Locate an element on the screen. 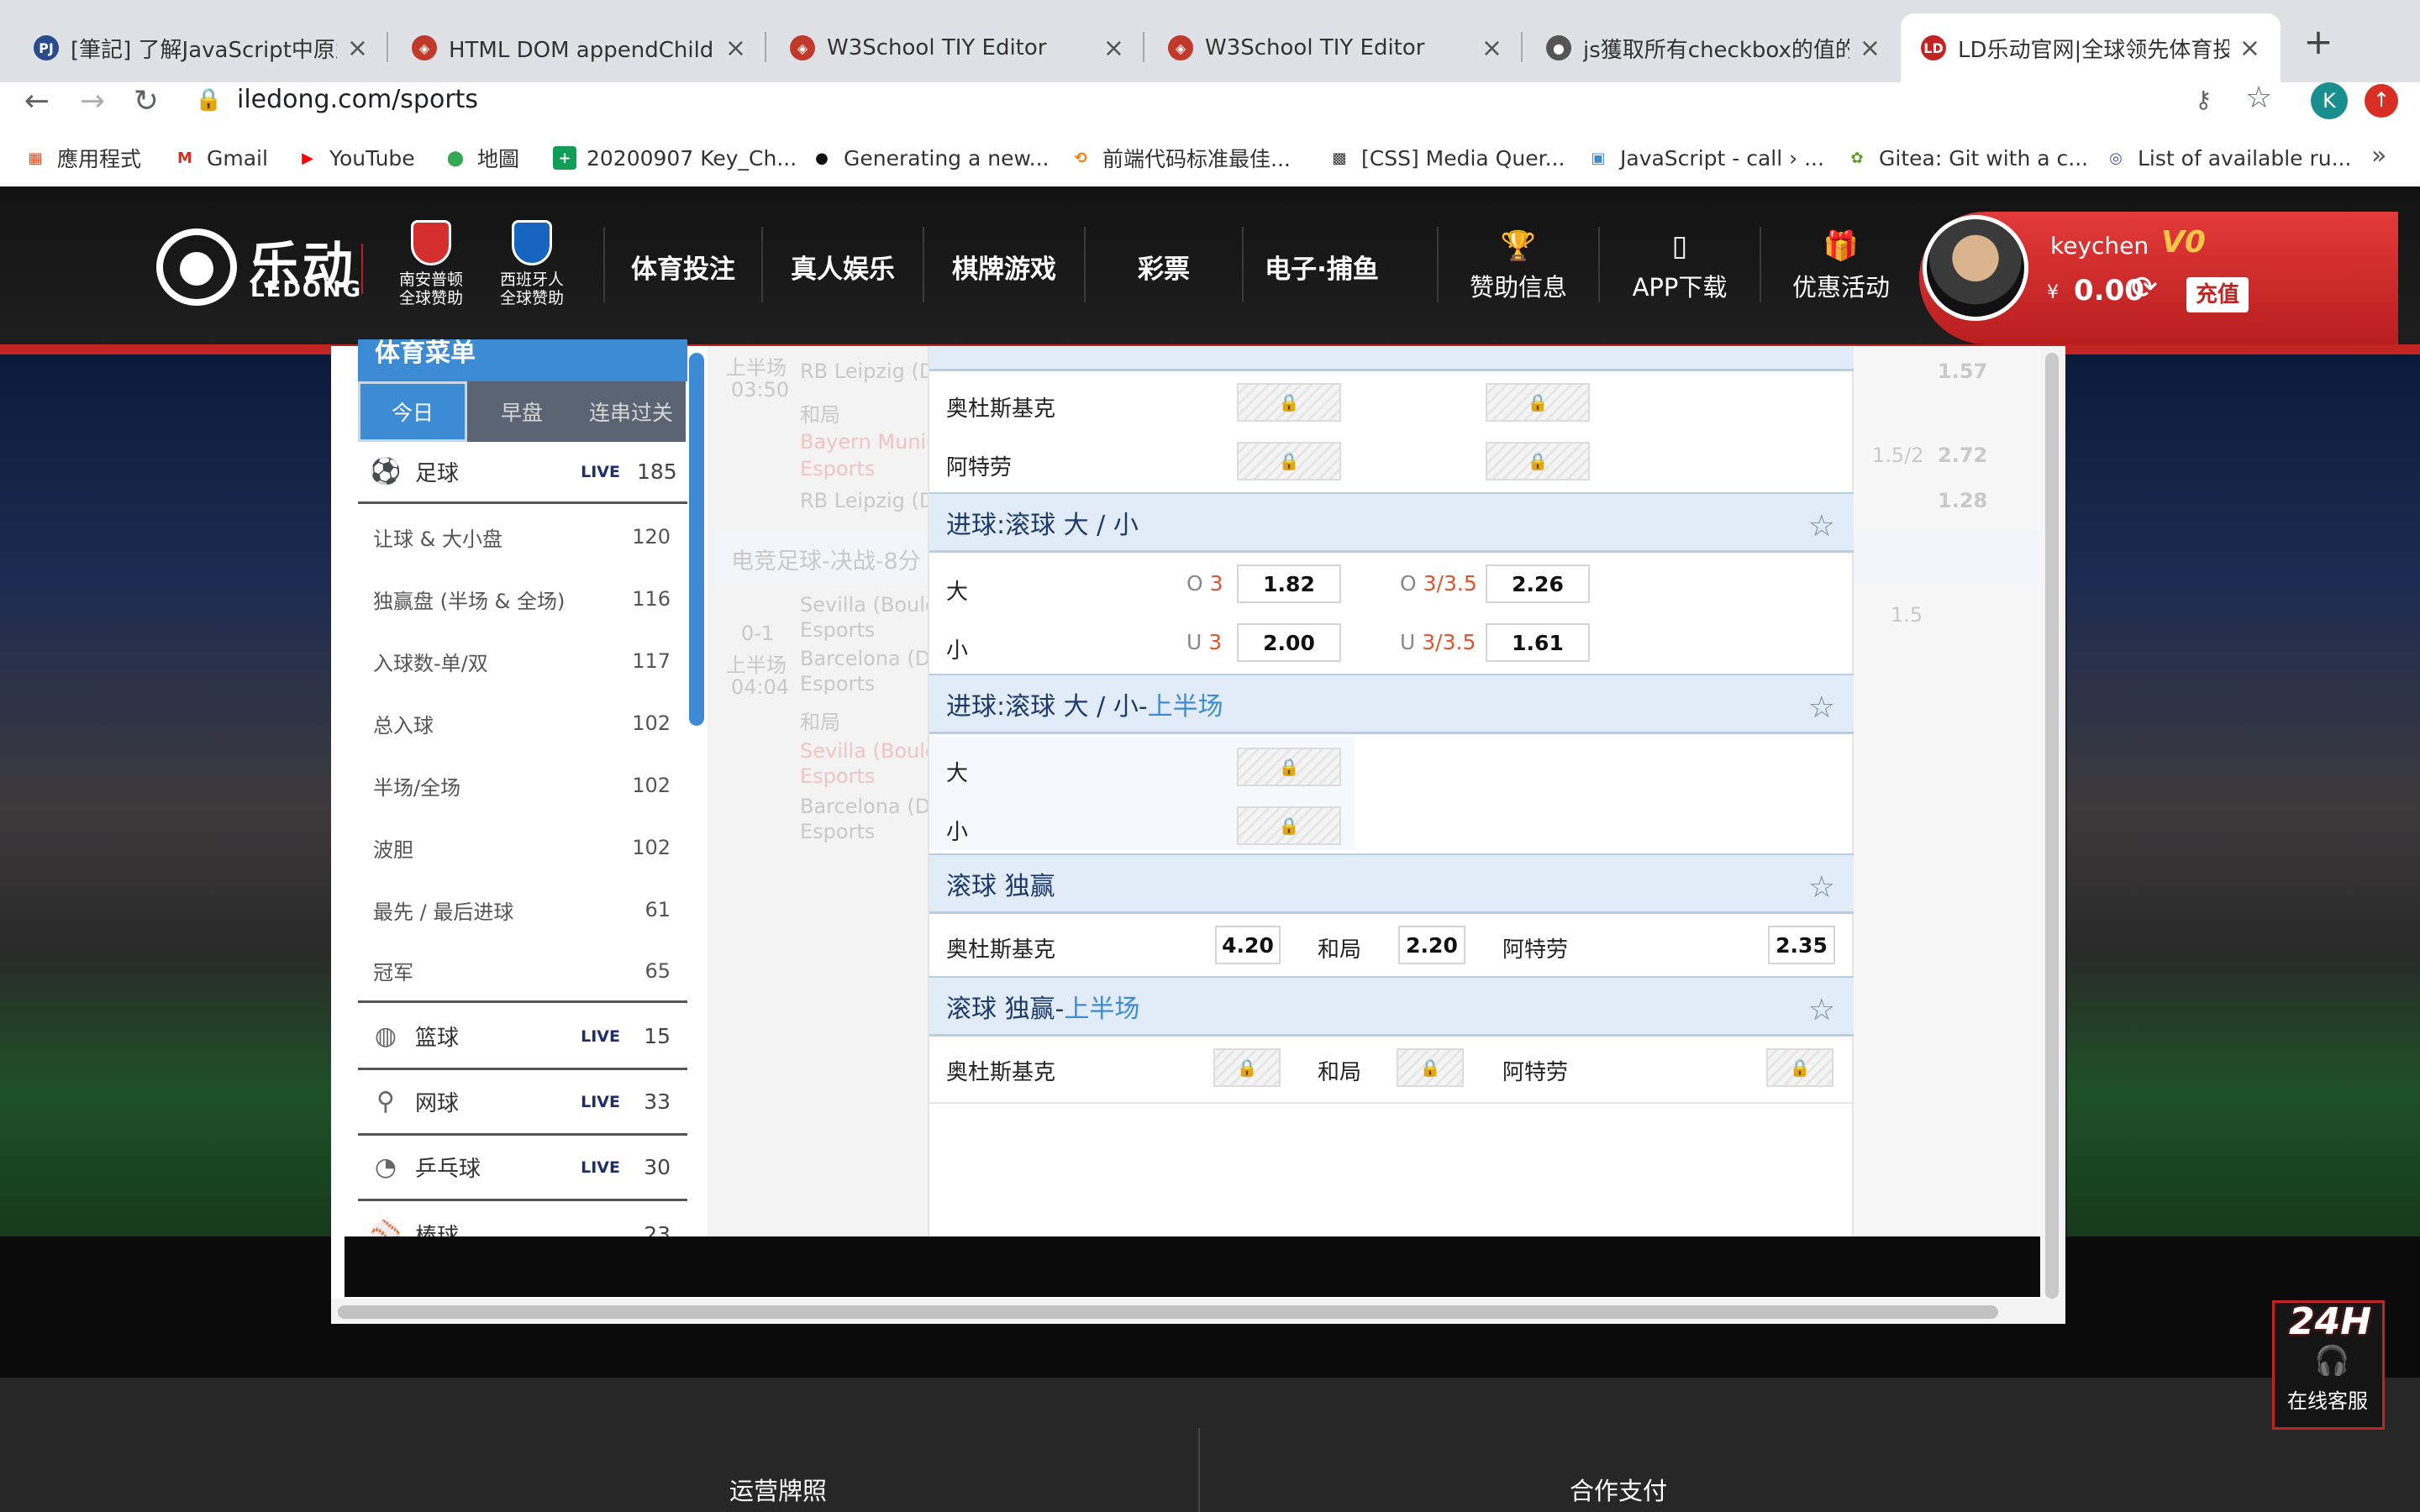 This screenshot has width=2420, height=1512. bookmark-apps: ▦ 應用程式 is located at coordinates (82, 158).